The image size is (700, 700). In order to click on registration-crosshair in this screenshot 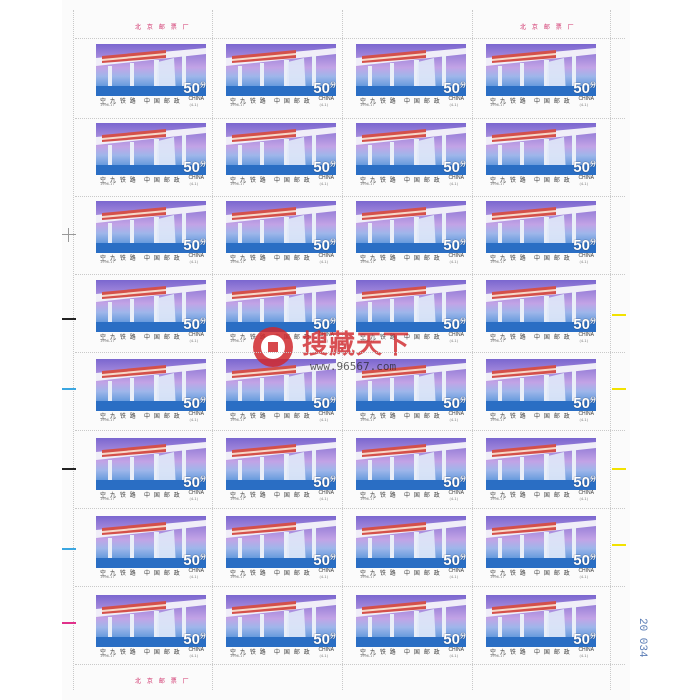, I will do `click(69, 235)`.